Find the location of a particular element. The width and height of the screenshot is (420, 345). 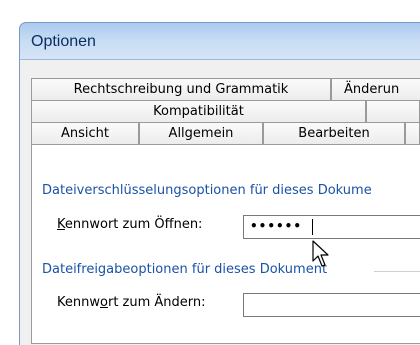

text-caret is located at coordinates (312, 227).